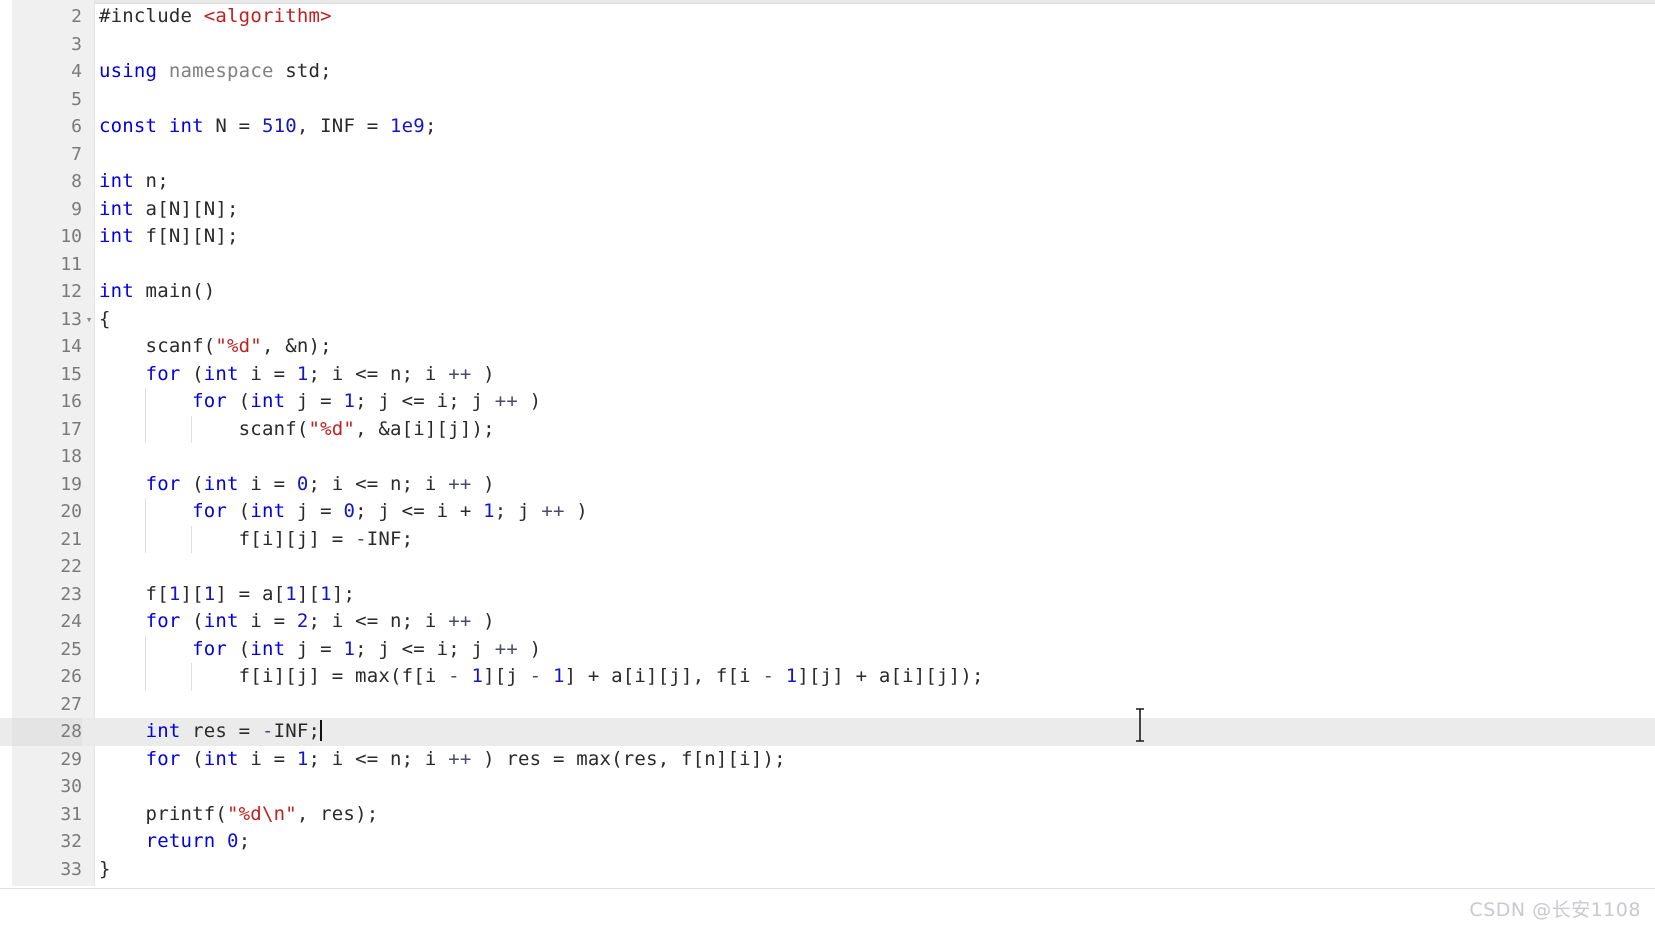 This screenshot has width=1655, height=930. I want to click on code-token: ), so click(483, 373).